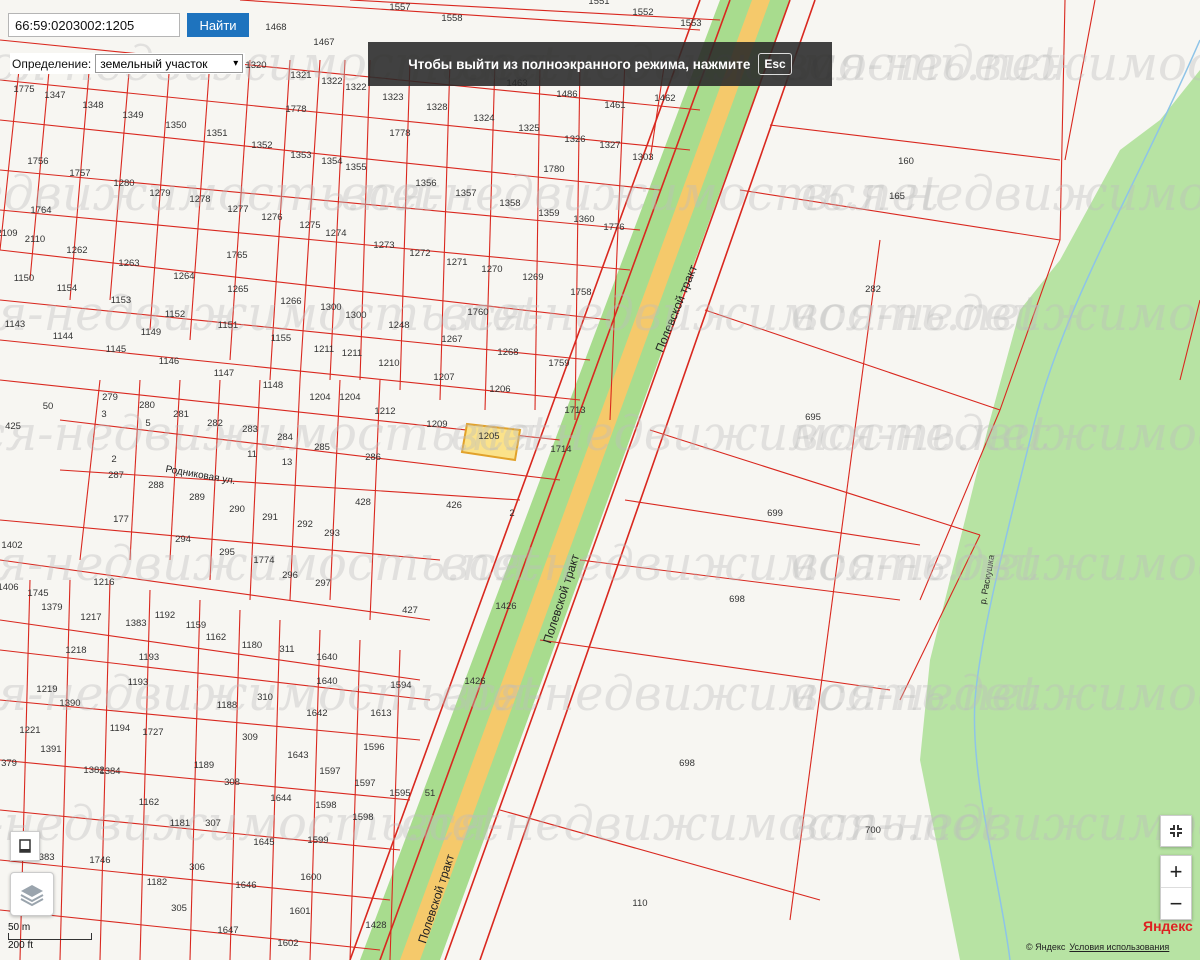  What do you see at coordinates (373, 747) in the screenshot?
I see `parcel-number: 1596` at bounding box center [373, 747].